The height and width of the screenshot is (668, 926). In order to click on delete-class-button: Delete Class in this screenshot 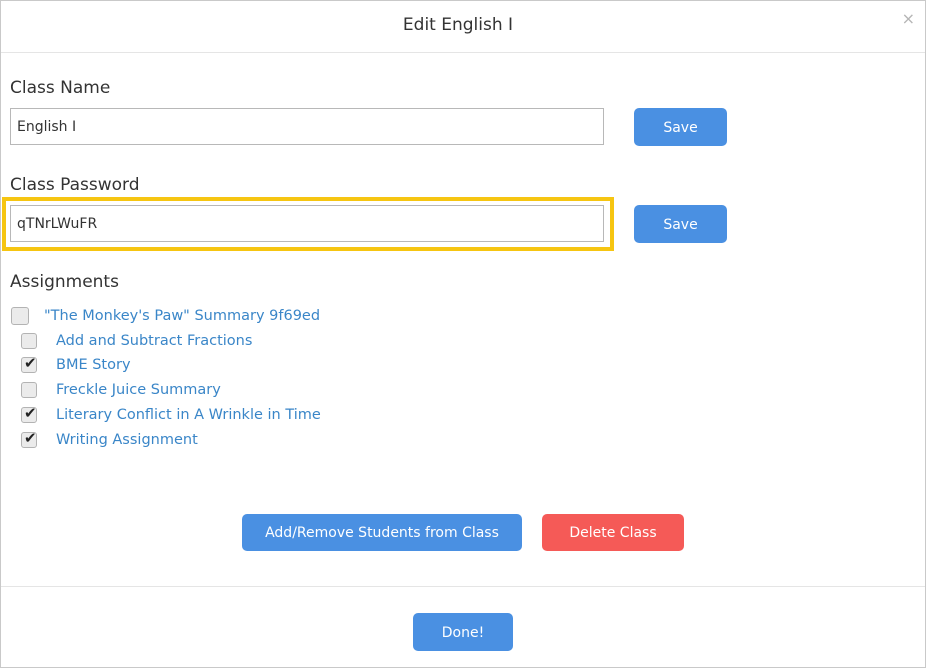, I will do `click(613, 532)`.